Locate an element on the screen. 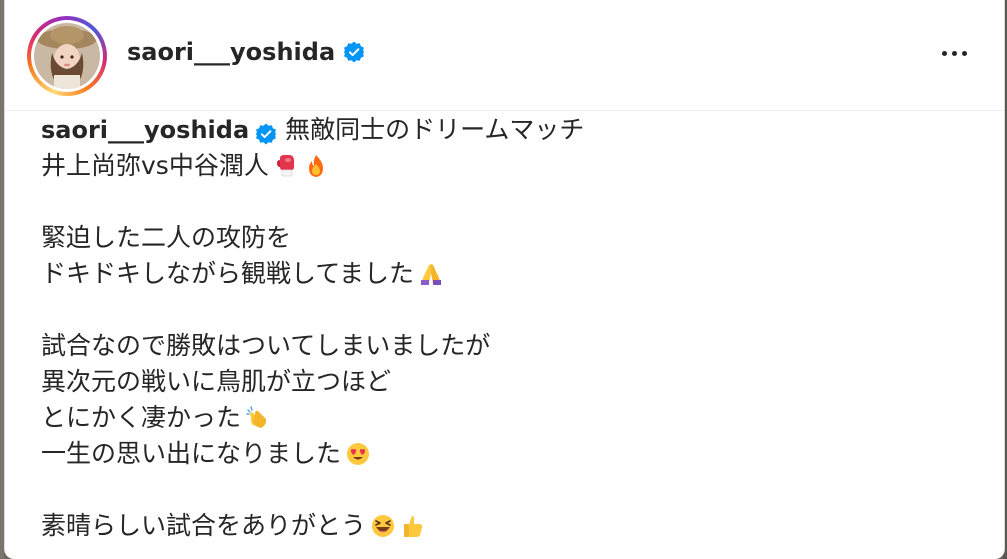 The height and width of the screenshot is (559, 1007). caption-text: 緊迫した二人の攻防を is located at coordinates (166, 237).